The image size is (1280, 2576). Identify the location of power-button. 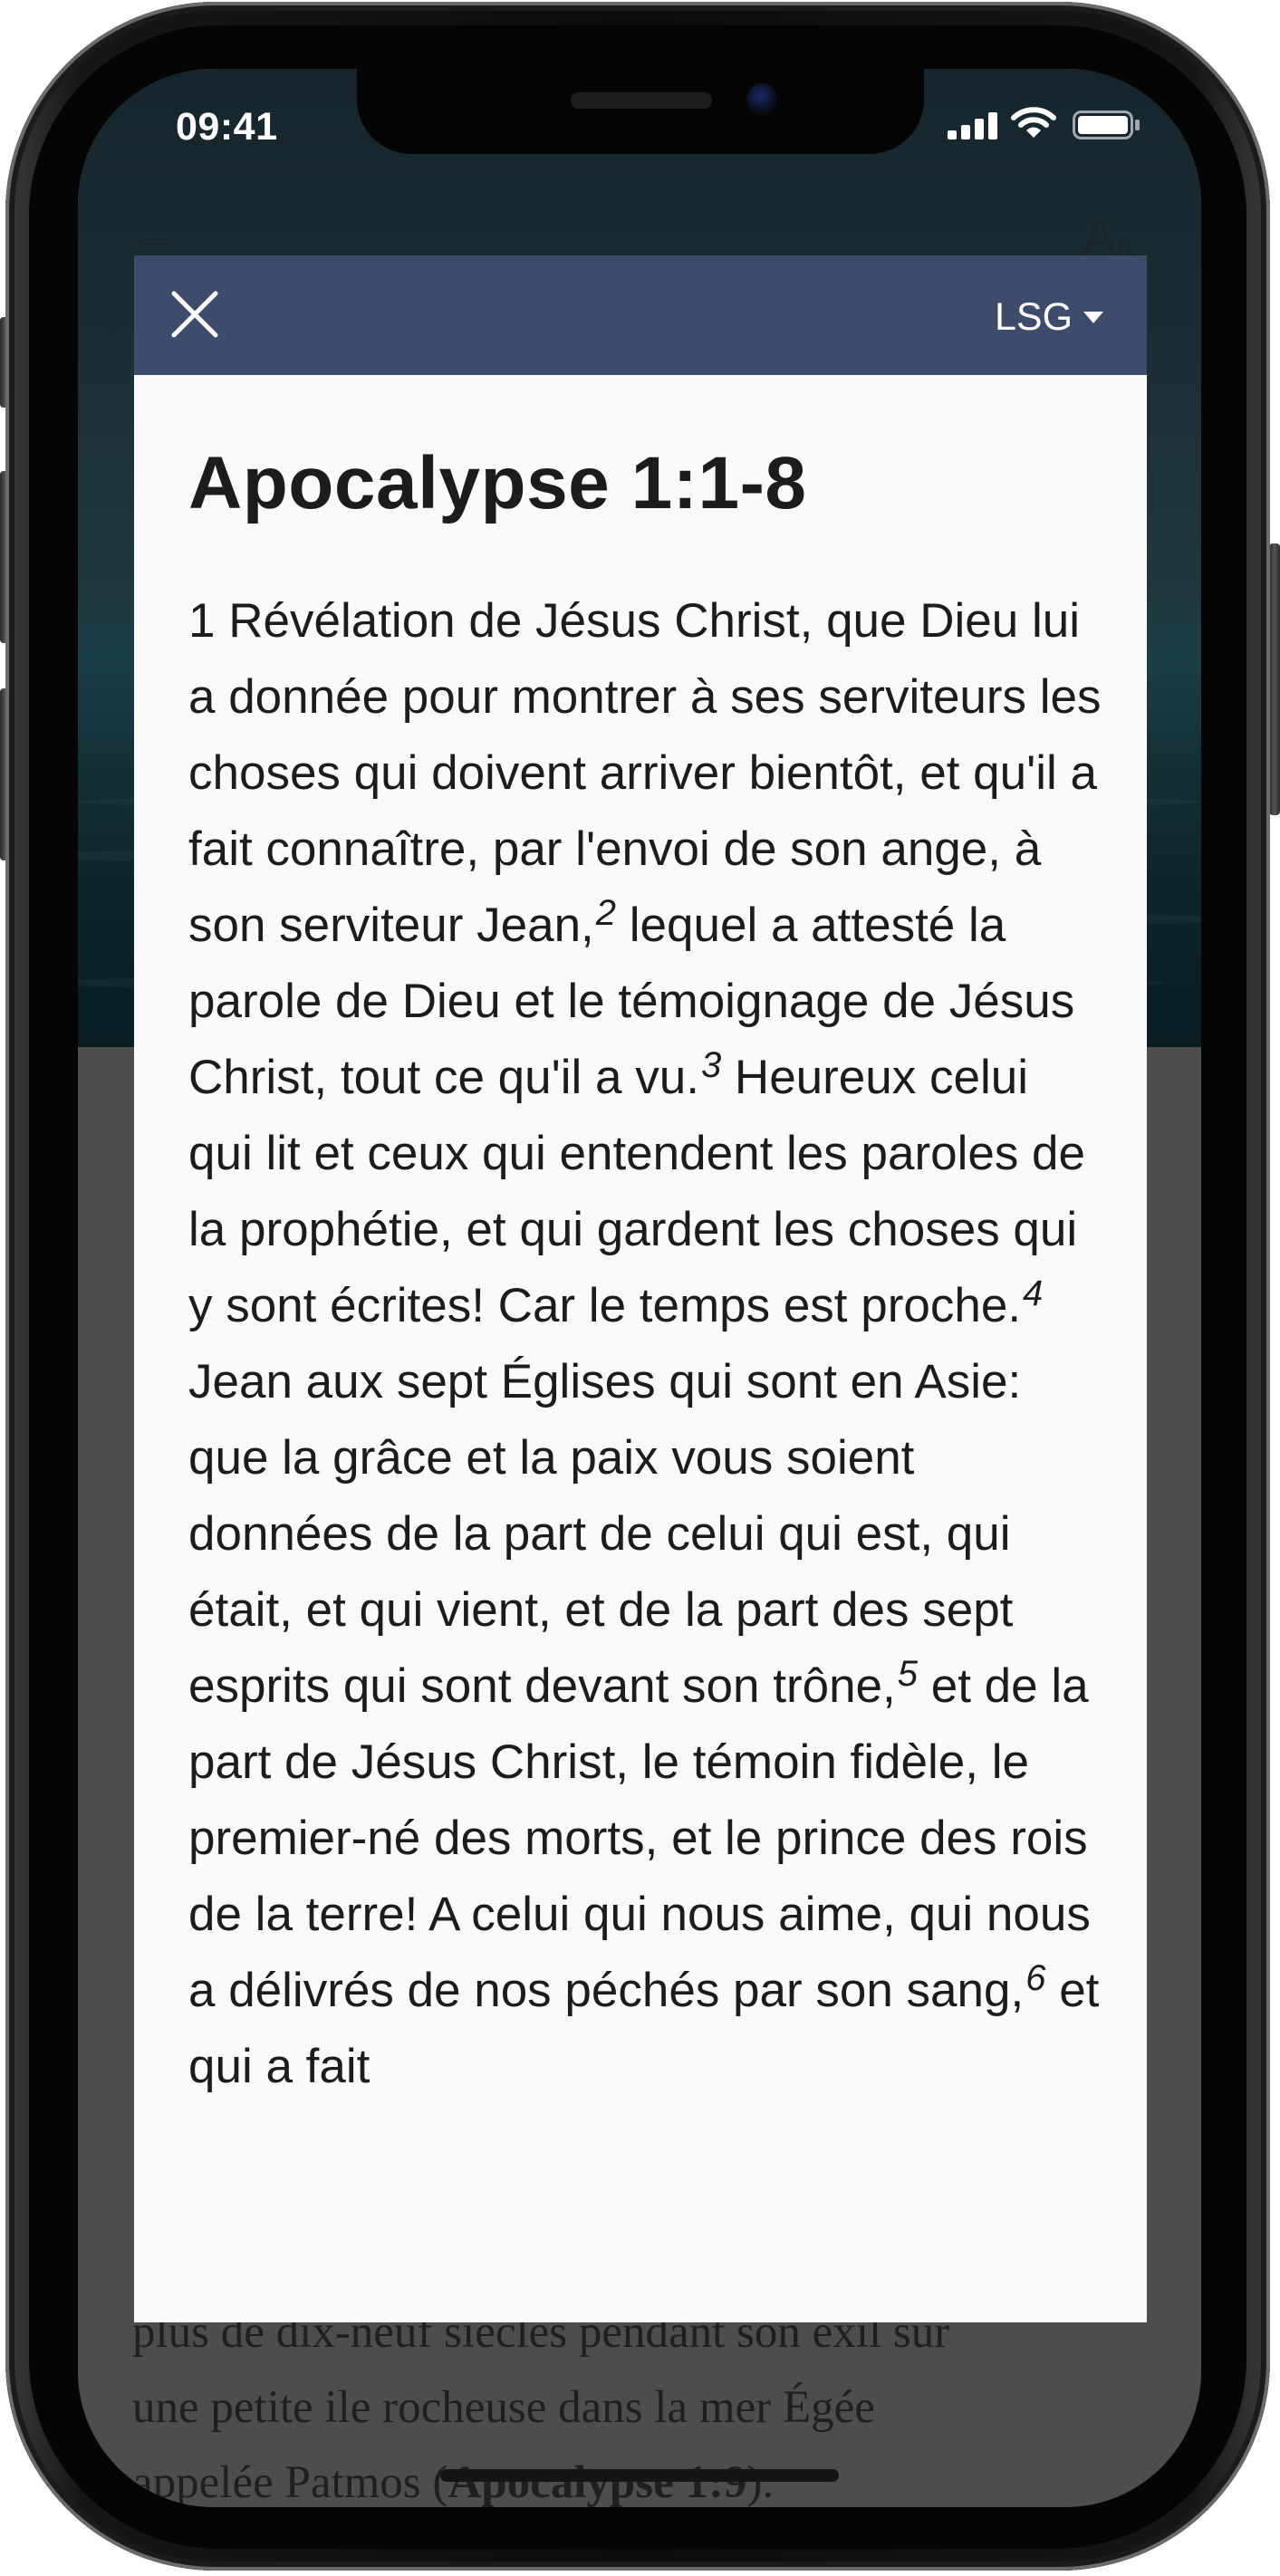
(1274, 679).